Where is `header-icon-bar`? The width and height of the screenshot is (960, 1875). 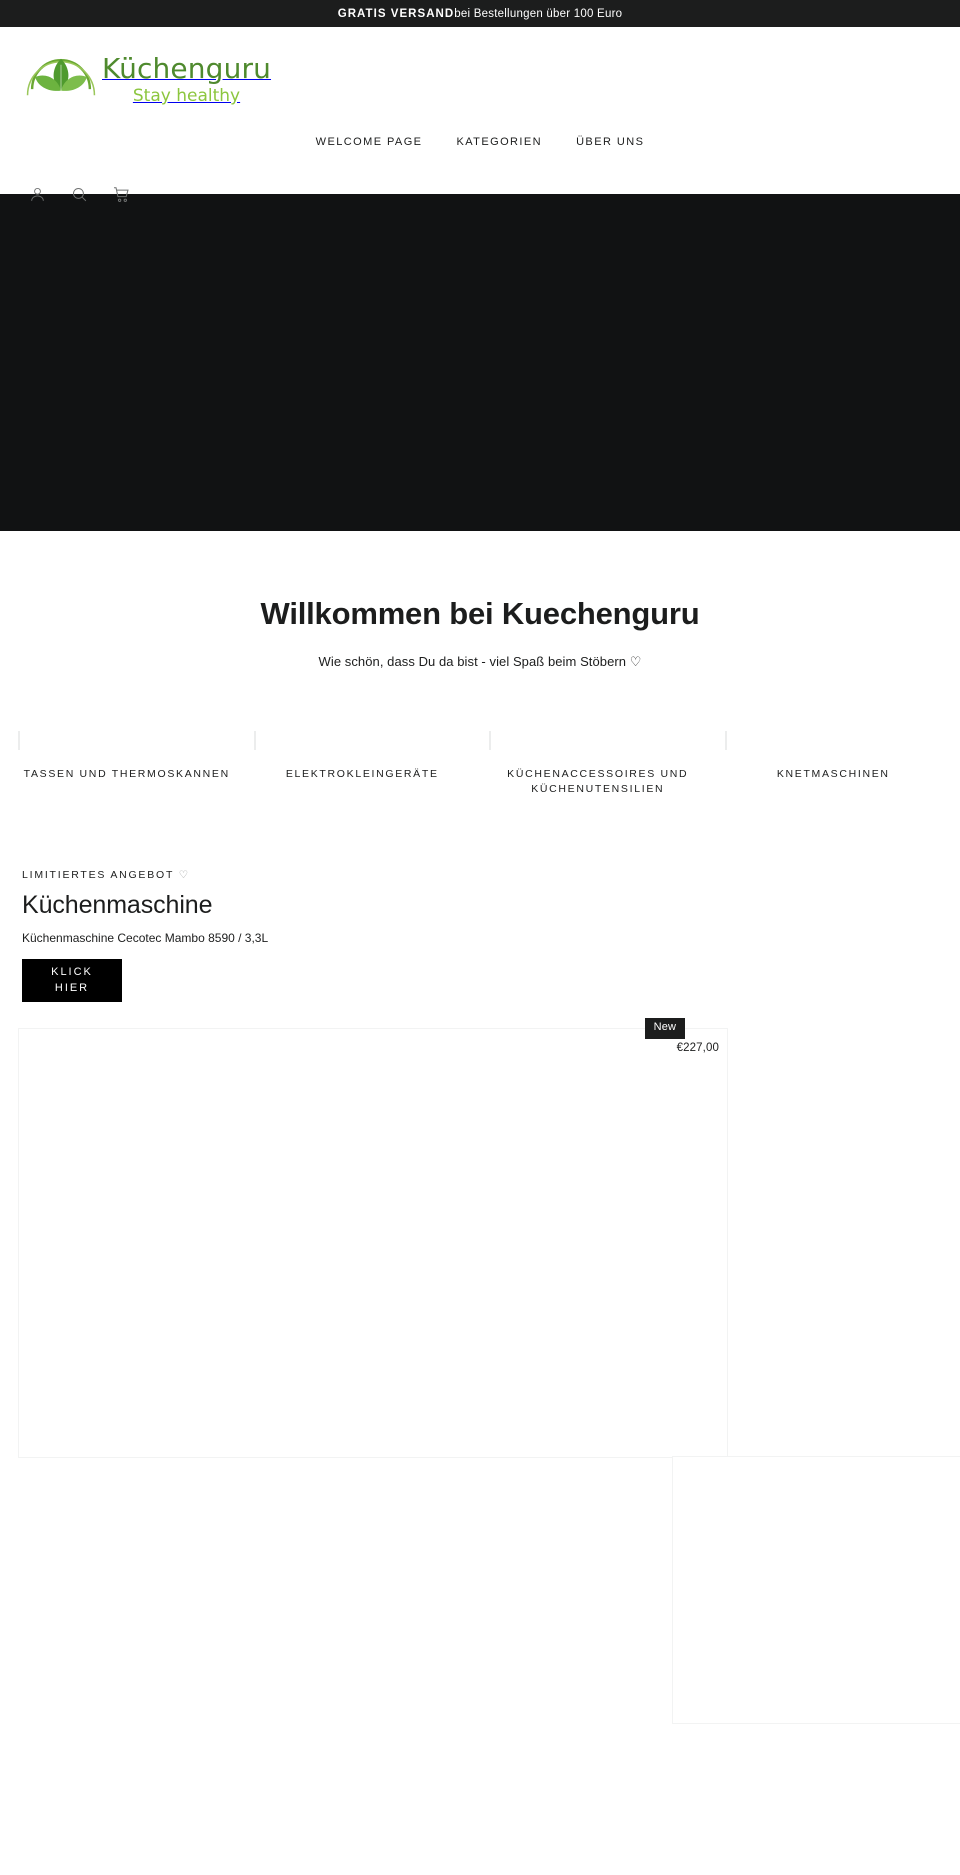
header-icon-bar is located at coordinates (79, 194).